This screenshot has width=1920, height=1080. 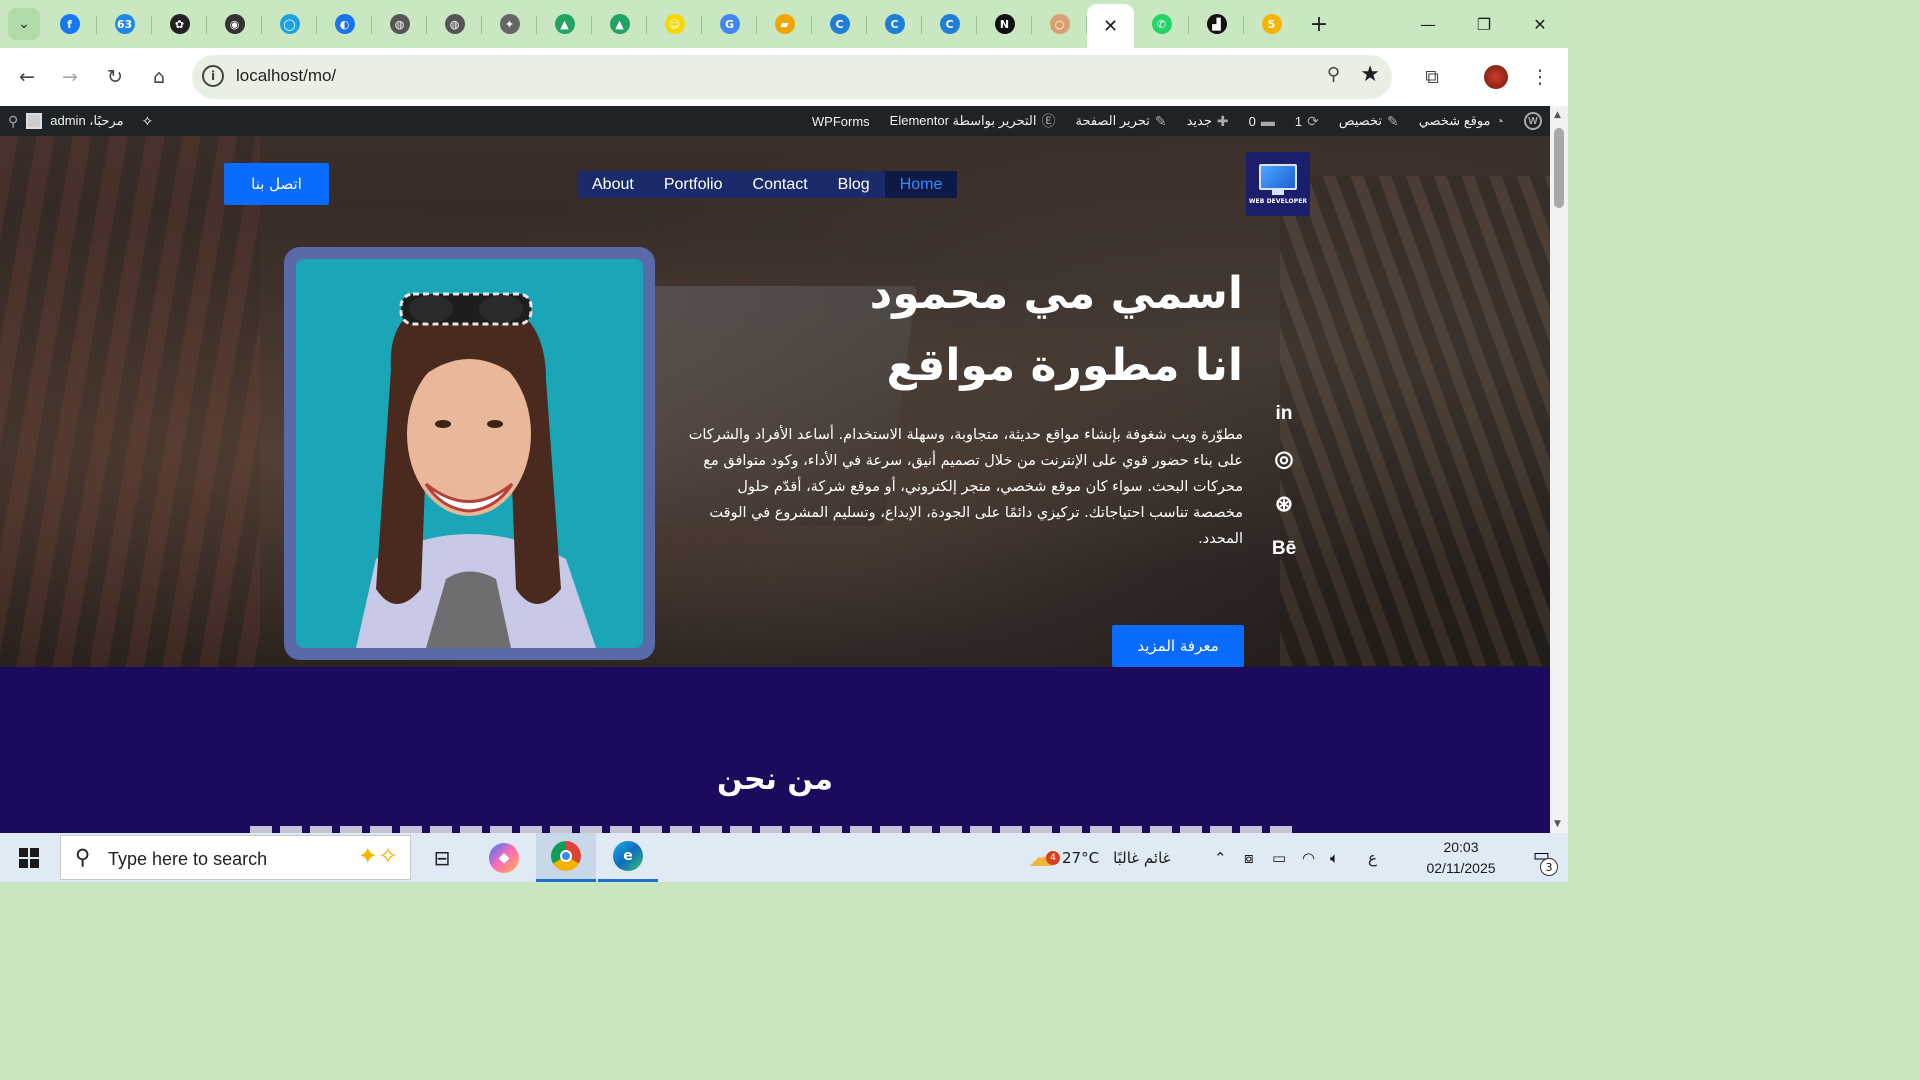 I want to click on back-button: ←, so click(x=27, y=77).